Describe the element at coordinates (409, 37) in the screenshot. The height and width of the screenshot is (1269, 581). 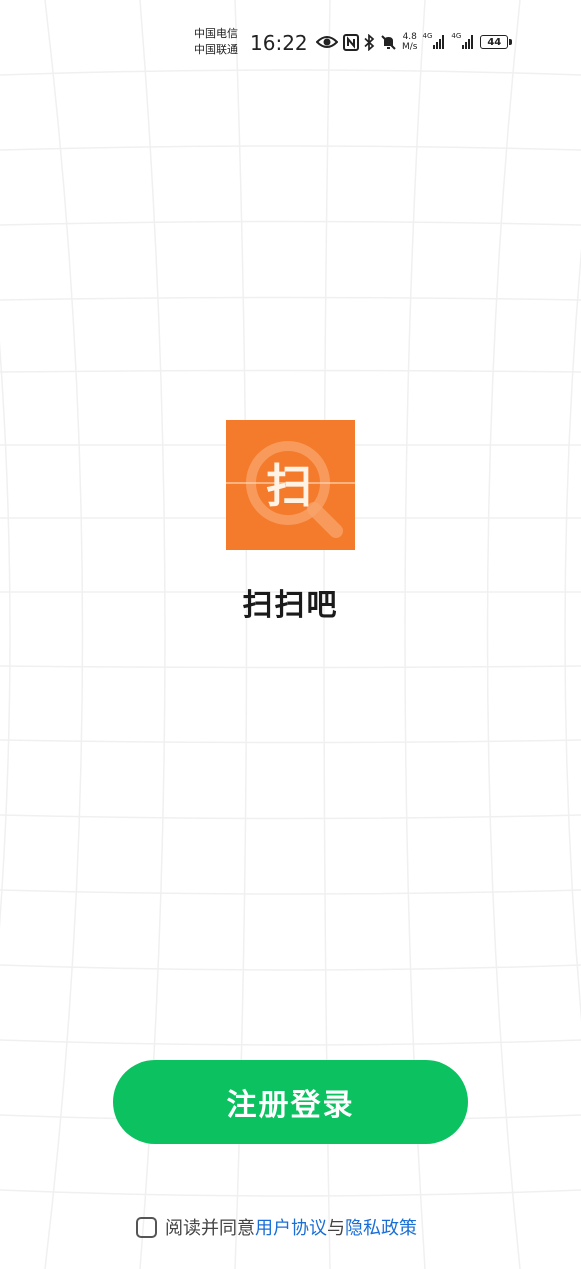
I see `net-speed-value: 4.8` at that location.